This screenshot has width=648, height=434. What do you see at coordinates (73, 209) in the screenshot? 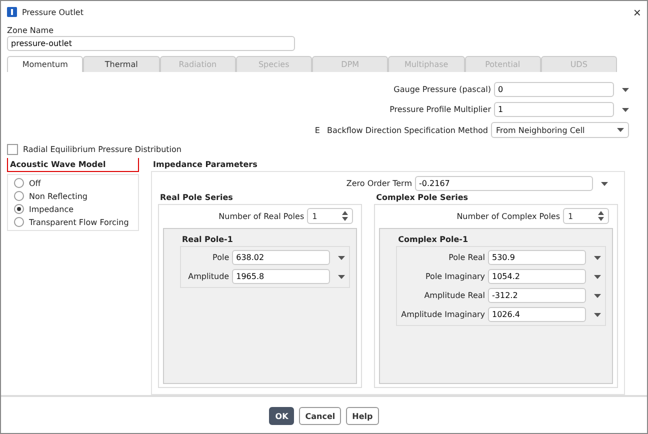
I see `radio-option: Impedance` at bounding box center [73, 209].